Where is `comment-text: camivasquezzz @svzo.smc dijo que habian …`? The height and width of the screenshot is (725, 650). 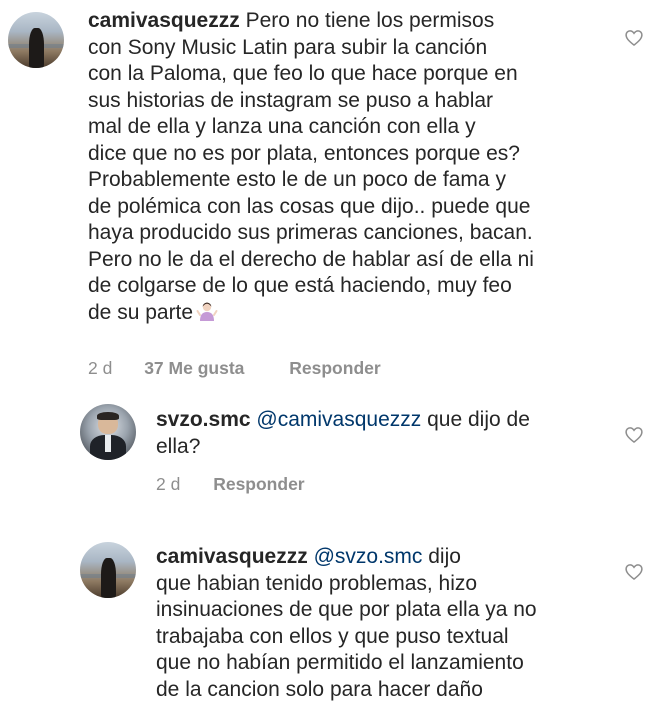 comment-text: camivasquezzz @svzo.smc dijo que habian … is located at coordinates (346, 623).